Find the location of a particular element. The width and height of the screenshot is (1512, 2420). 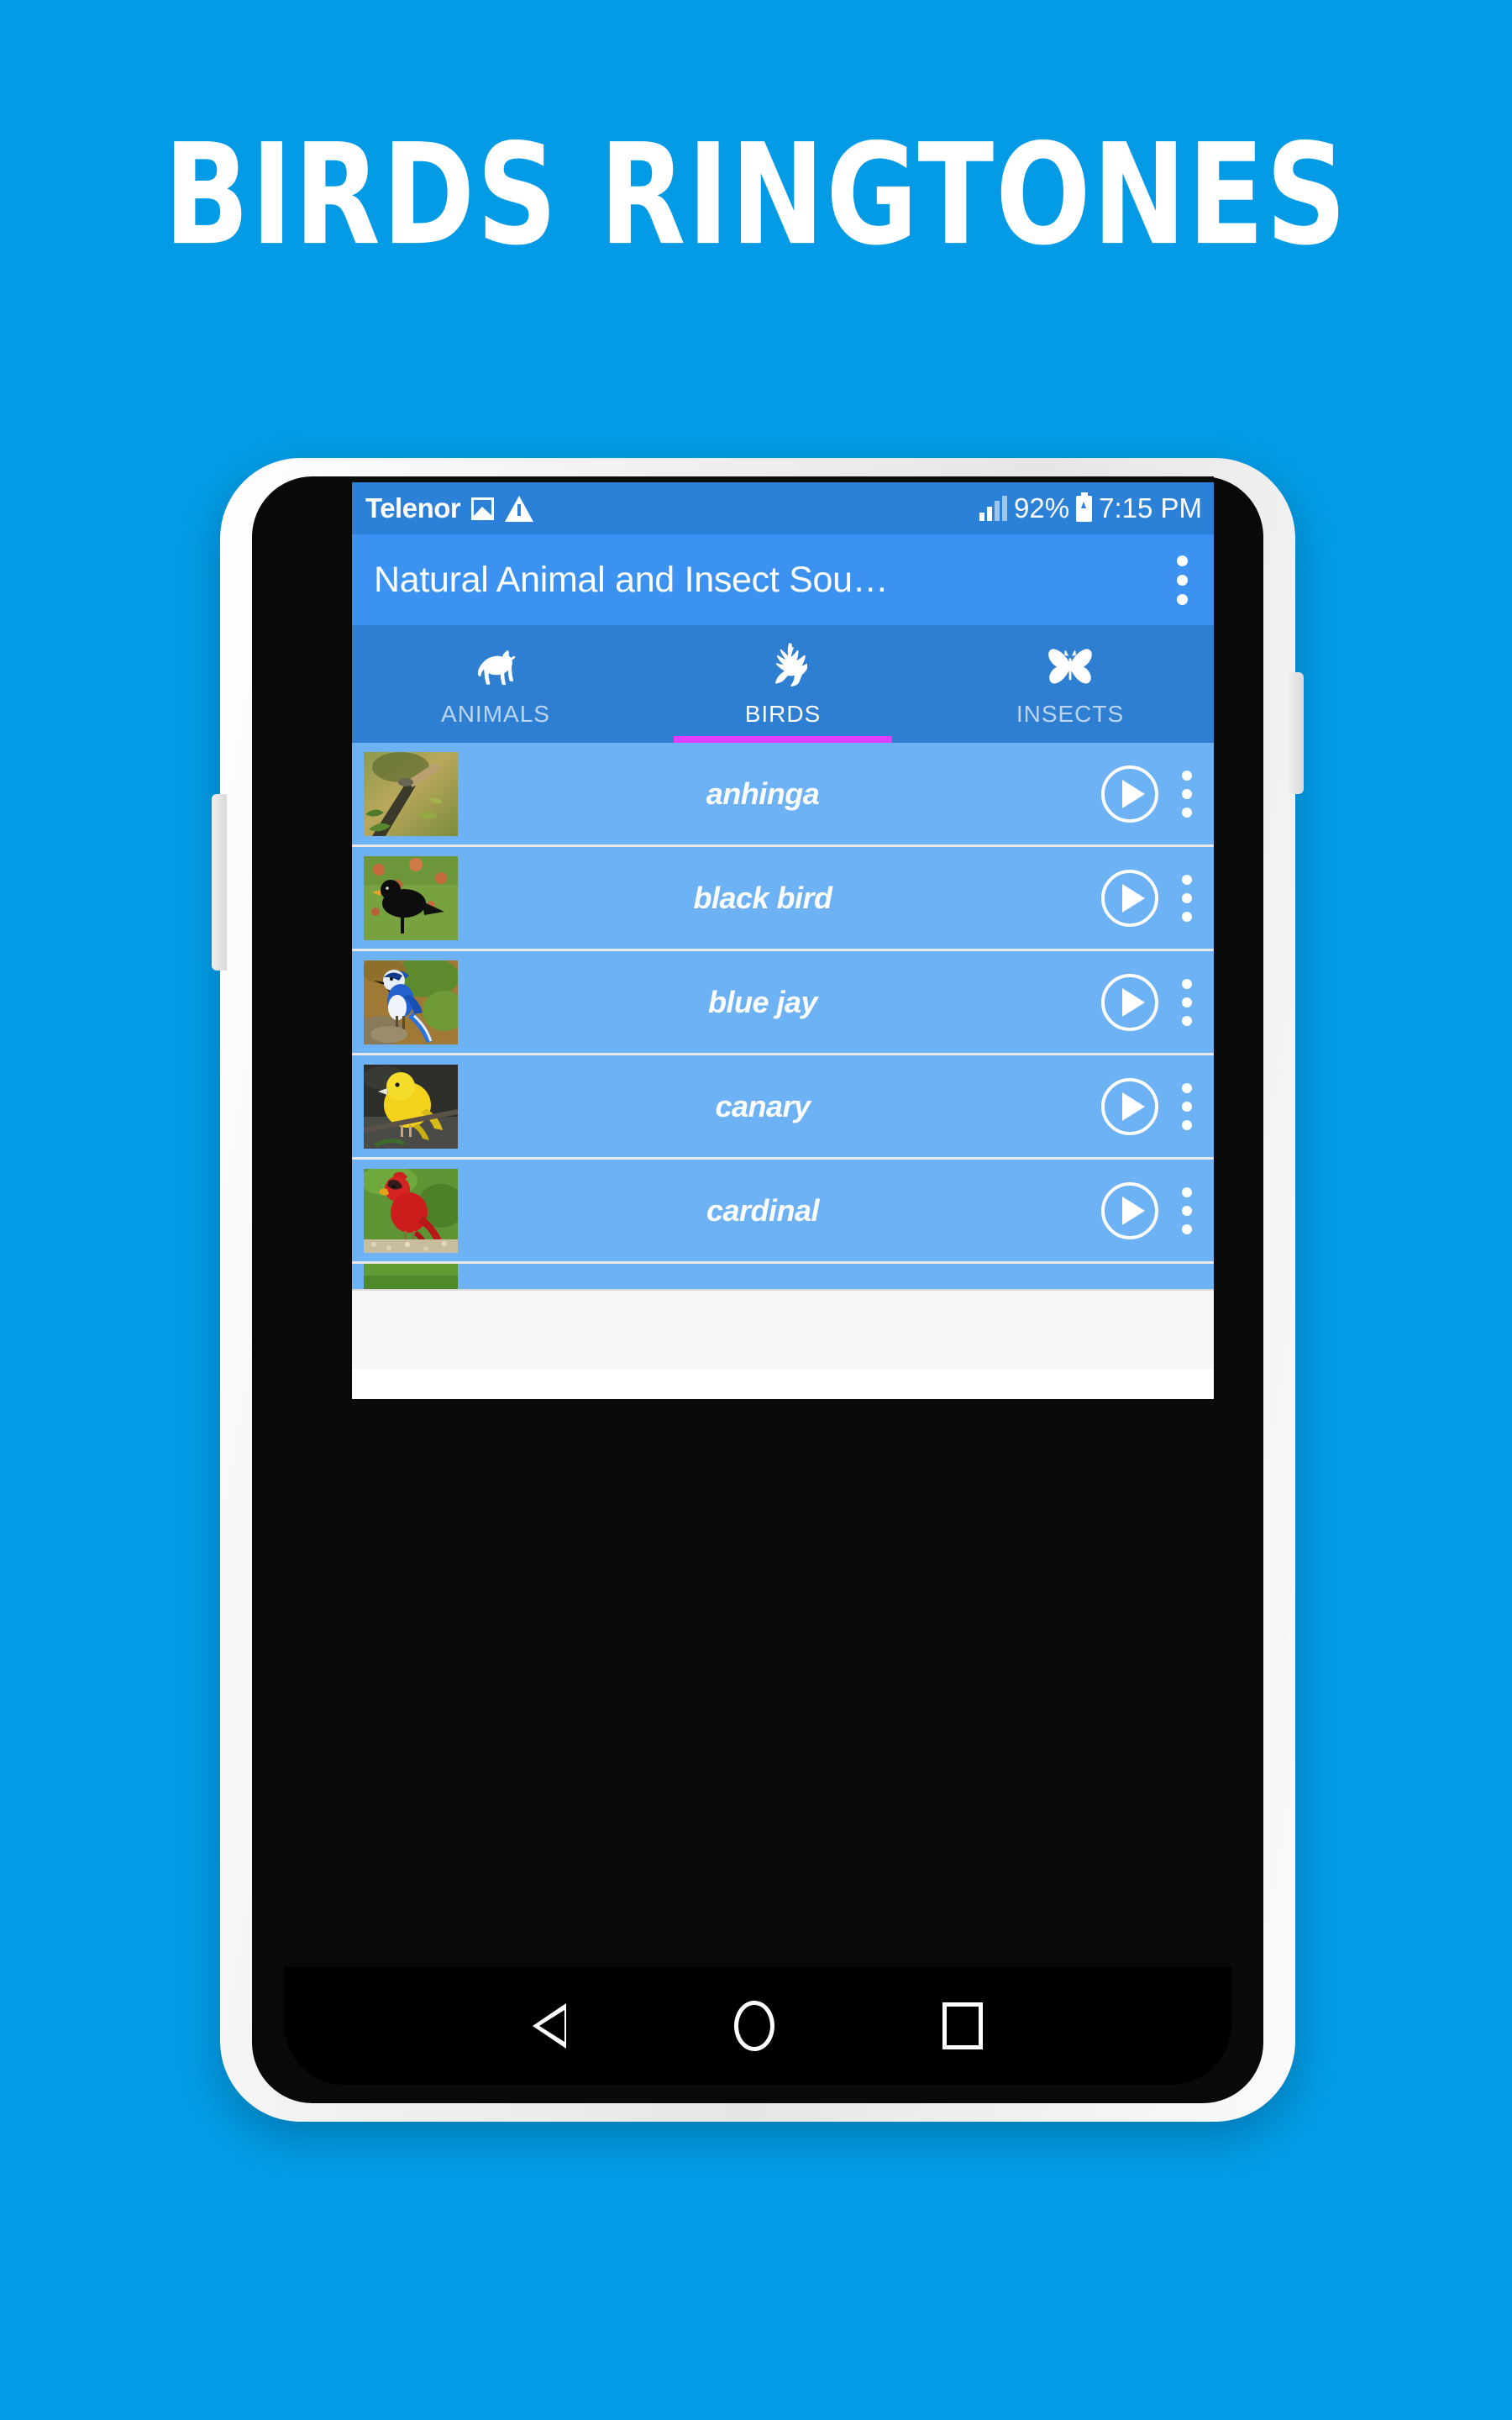

signal-bars-icon is located at coordinates (993, 509).